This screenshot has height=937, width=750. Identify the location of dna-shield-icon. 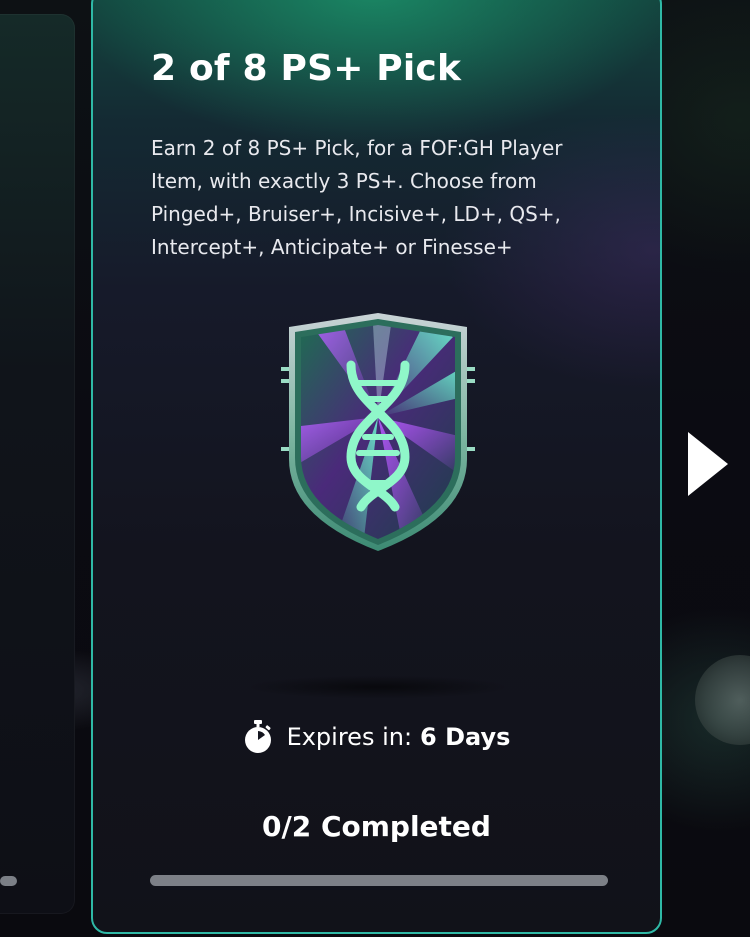
(378, 432).